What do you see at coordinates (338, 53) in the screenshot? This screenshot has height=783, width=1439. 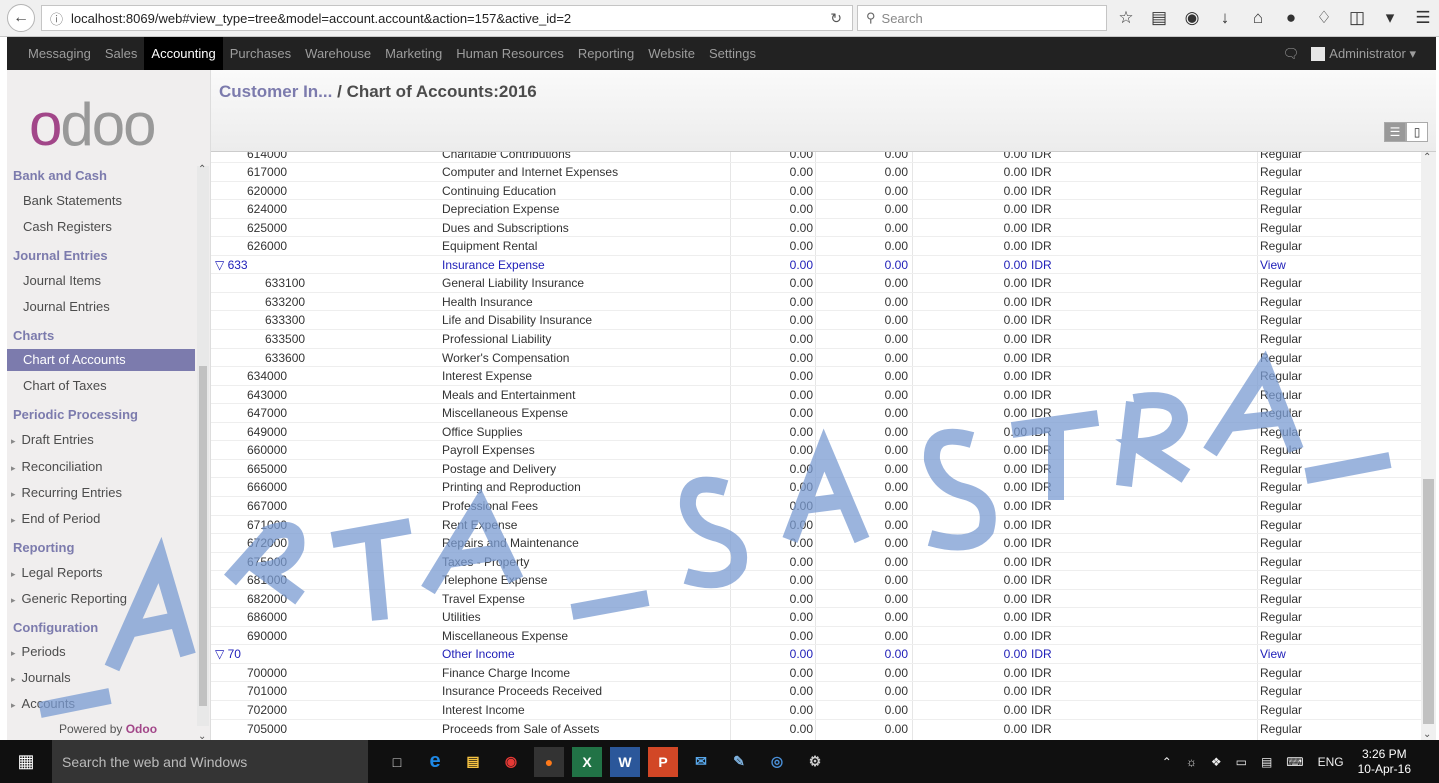 I see `menu-warehouse: Warehouse` at bounding box center [338, 53].